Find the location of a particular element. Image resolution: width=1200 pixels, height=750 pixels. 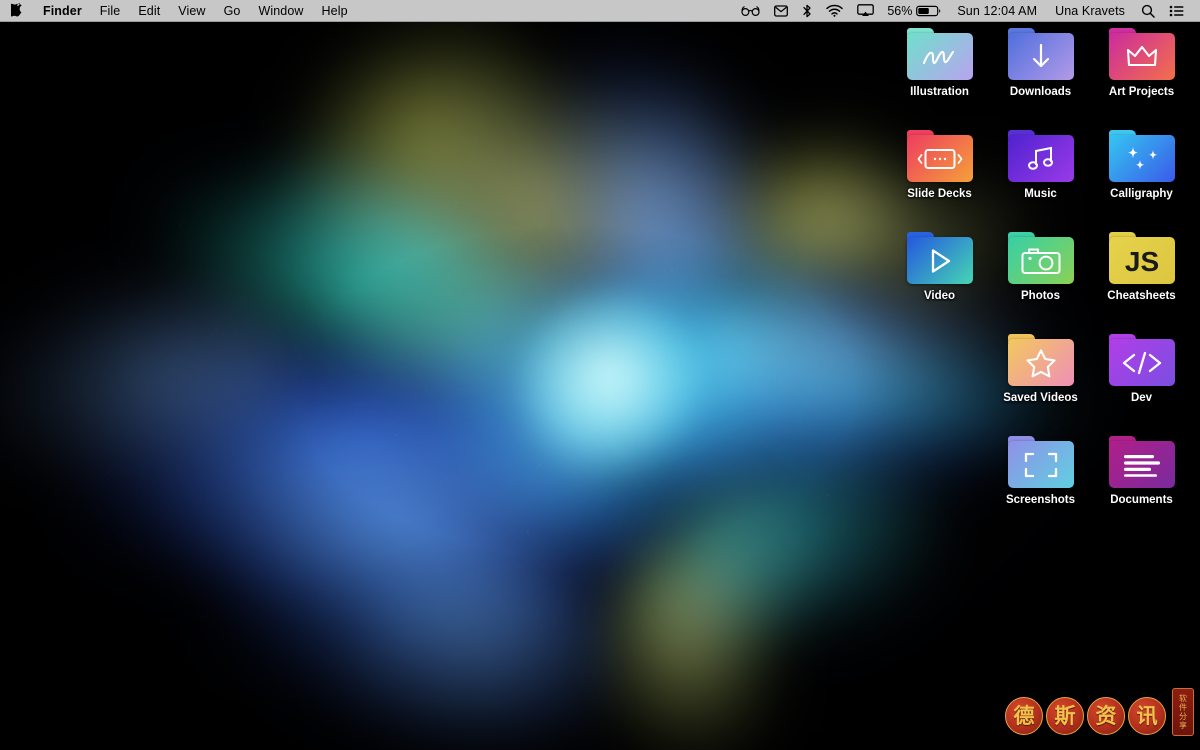

folder-icon-art-projects is located at coordinates (1141, 54).